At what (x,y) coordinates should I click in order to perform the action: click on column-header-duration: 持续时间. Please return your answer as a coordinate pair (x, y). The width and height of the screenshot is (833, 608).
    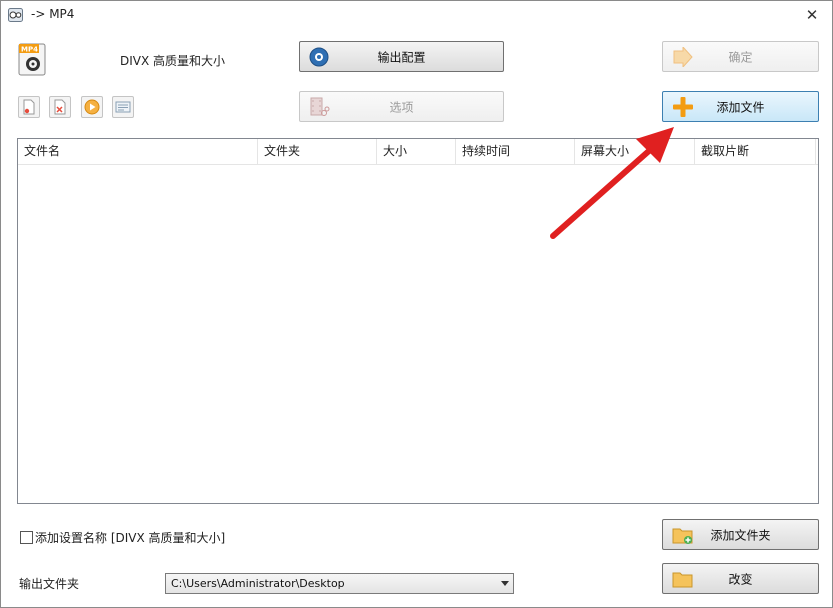
    Looking at the image, I should click on (515, 151).